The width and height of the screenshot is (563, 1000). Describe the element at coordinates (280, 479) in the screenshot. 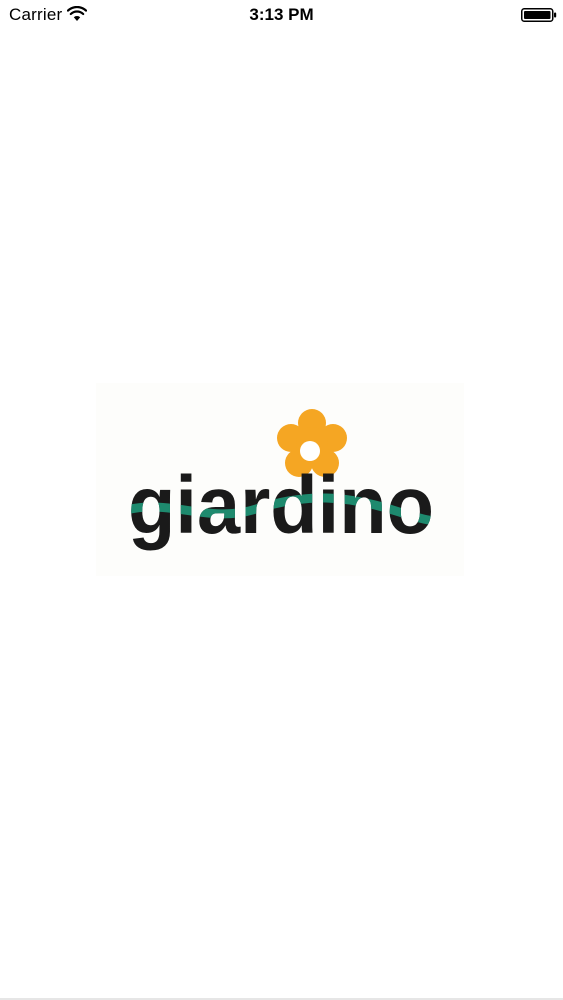

I see `splash-logo: giardino giardino` at that location.